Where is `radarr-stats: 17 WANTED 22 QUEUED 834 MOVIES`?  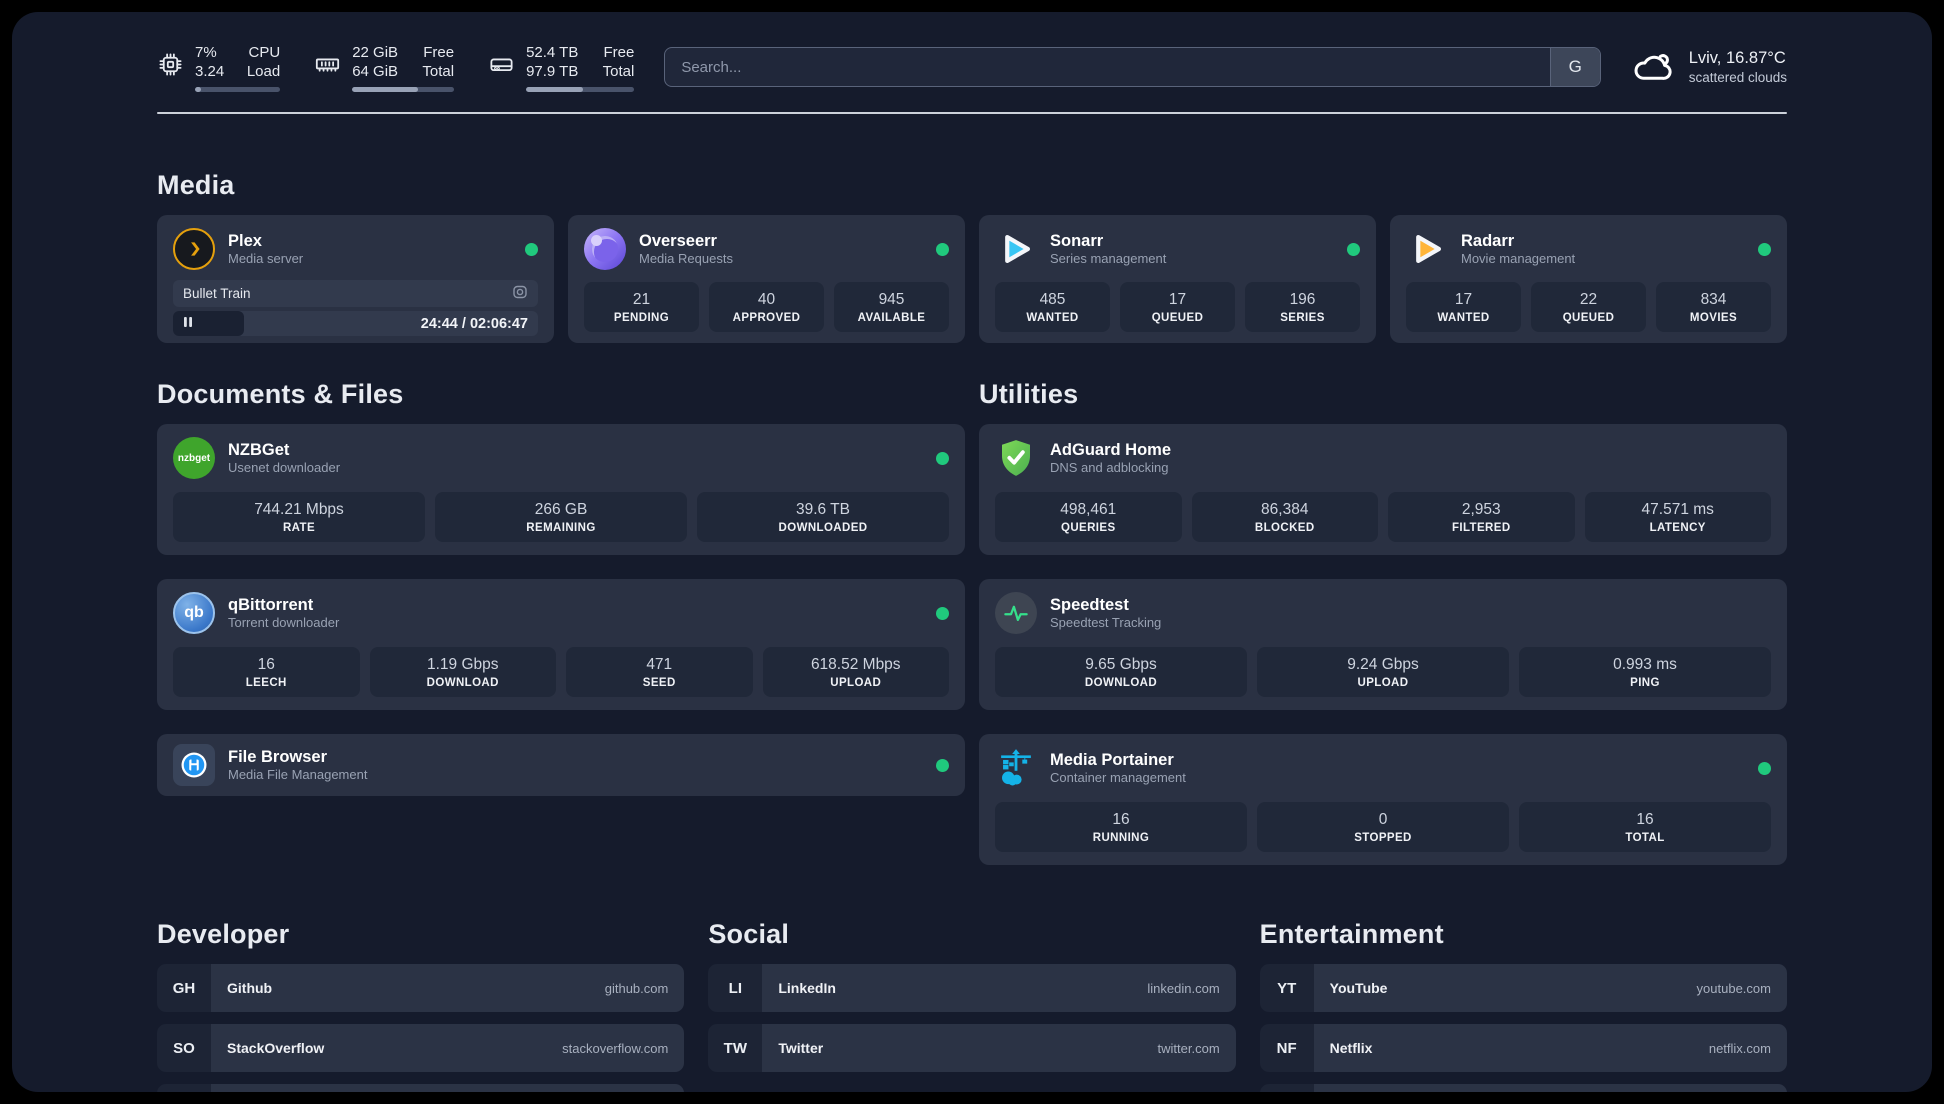
radarr-stats: 17 WANTED 22 QUEUED 834 MOVIES is located at coordinates (1588, 307).